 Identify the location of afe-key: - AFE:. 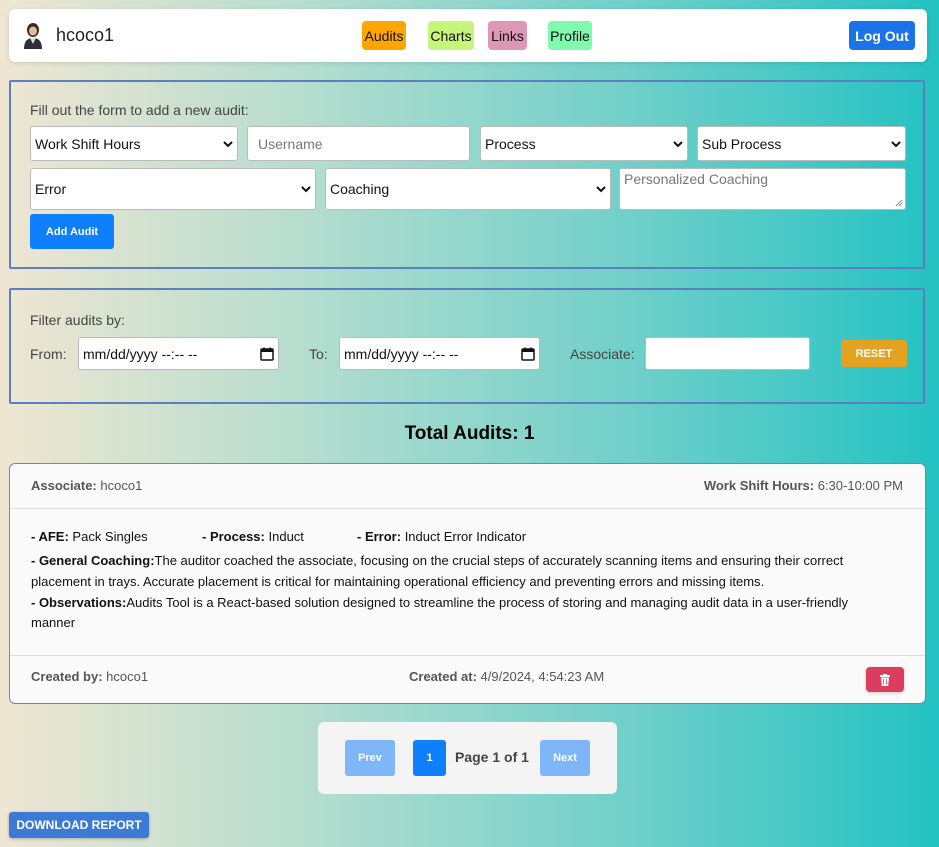
(50, 536).